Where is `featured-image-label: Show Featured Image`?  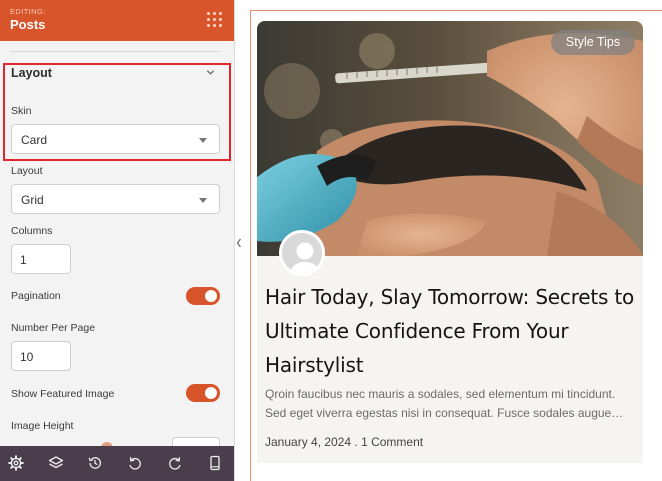
featured-image-label: Show Featured Image is located at coordinates (63, 394).